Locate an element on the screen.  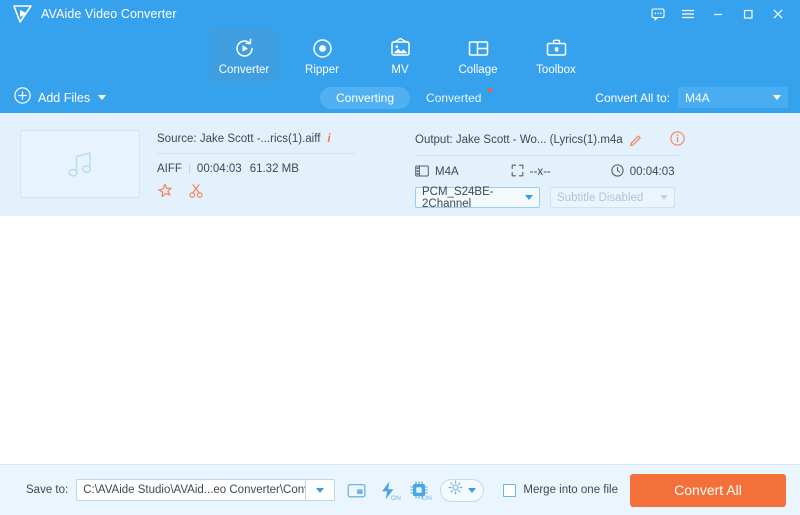
hardware-acceleration-state: ON is located at coordinates (396, 498).